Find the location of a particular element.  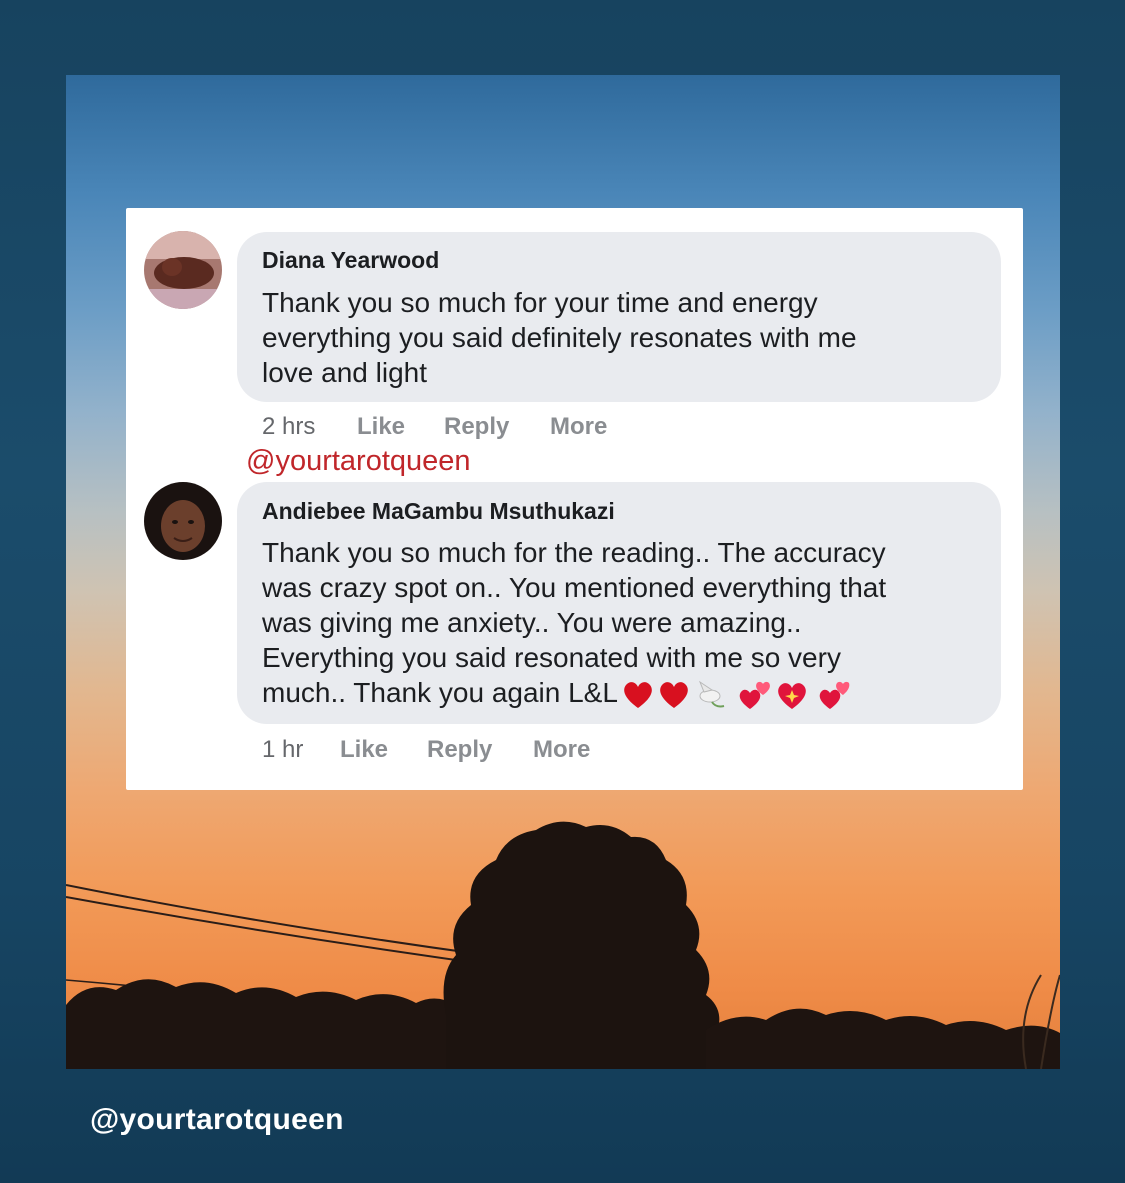

comment-line-last: much.. Thank you again L&L is located at coordinates (574, 693).